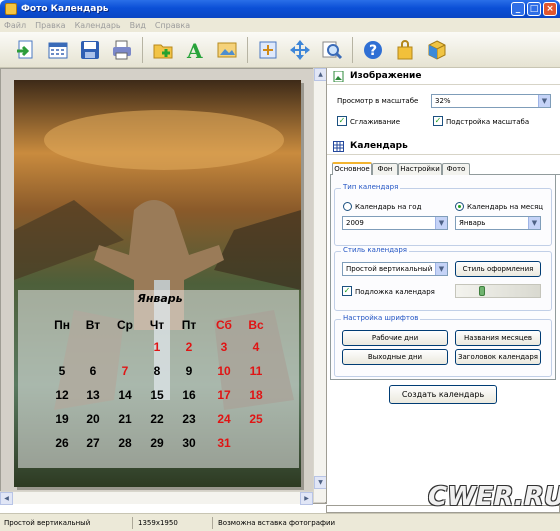 This screenshot has height=531, width=560. What do you see at coordinates (386, 76) in the screenshot?
I see `image-section-title: Изображение` at bounding box center [386, 76].